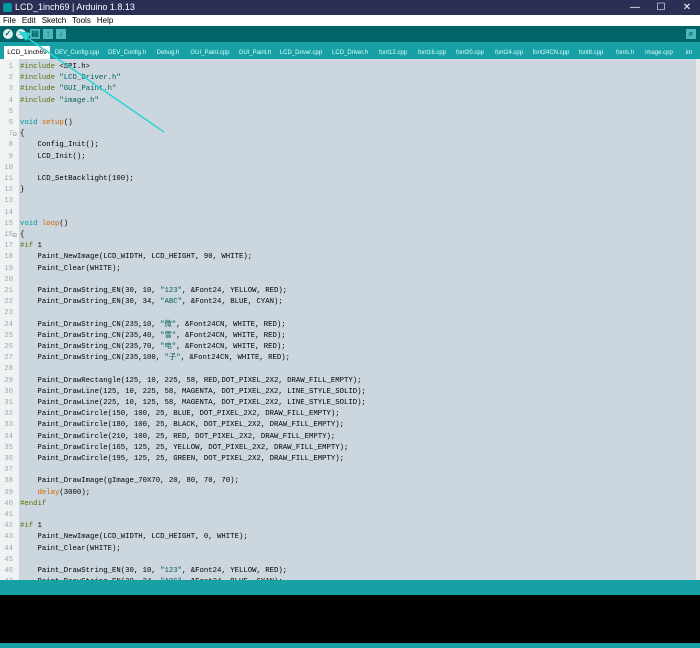 The height and width of the screenshot is (648, 700). Describe the element at coordinates (350, 201) in the screenshot. I see `code-line: 13` at that location.